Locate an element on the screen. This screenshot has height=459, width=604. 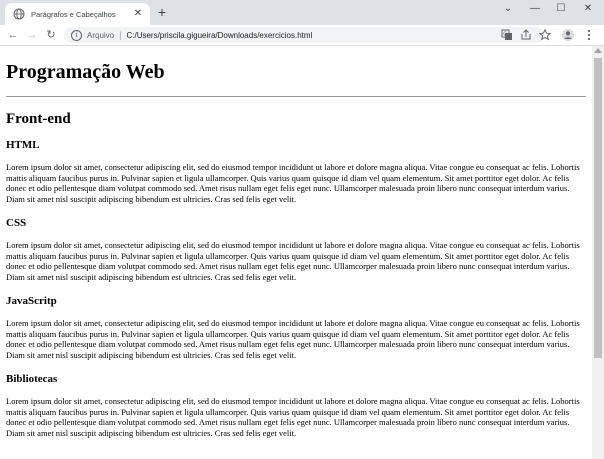
page-title: Programação Web is located at coordinates (85, 72).